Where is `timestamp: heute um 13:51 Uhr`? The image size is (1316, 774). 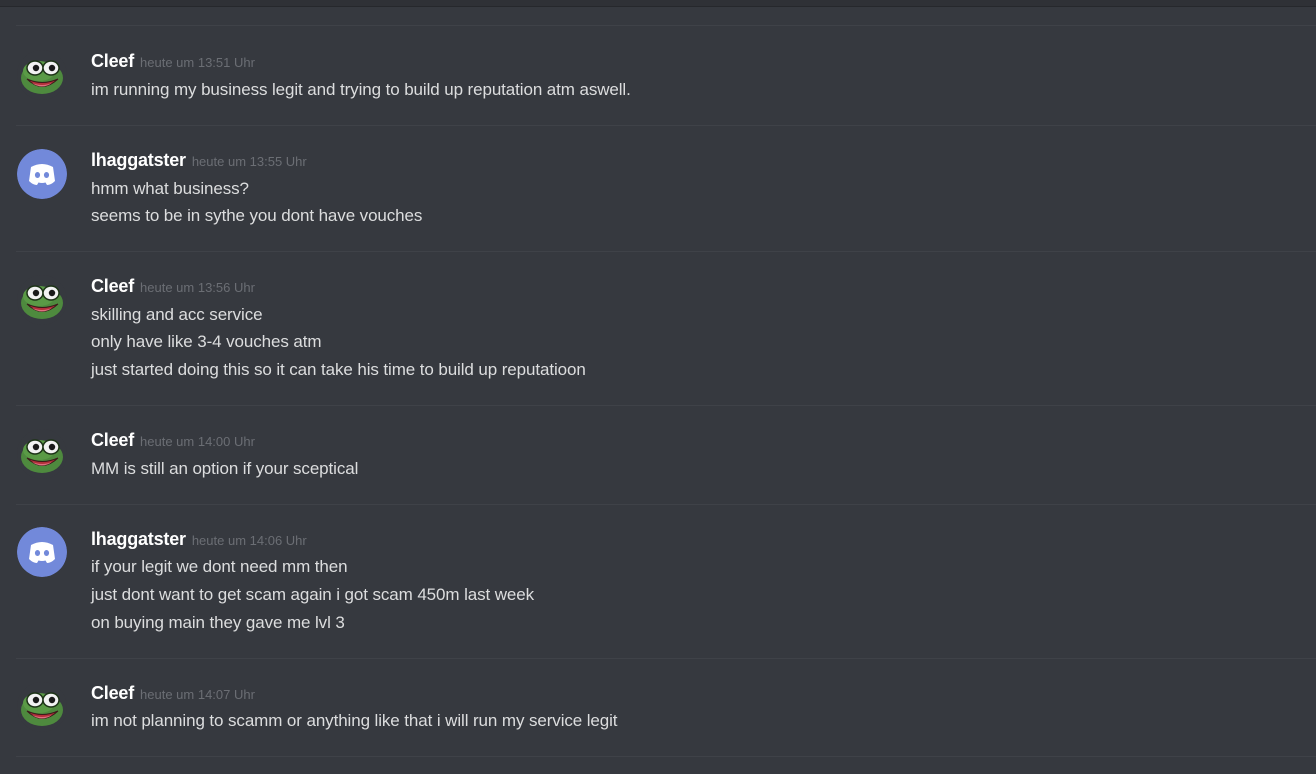 timestamp: heute um 13:51 Uhr is located at coordinates (197, 62).